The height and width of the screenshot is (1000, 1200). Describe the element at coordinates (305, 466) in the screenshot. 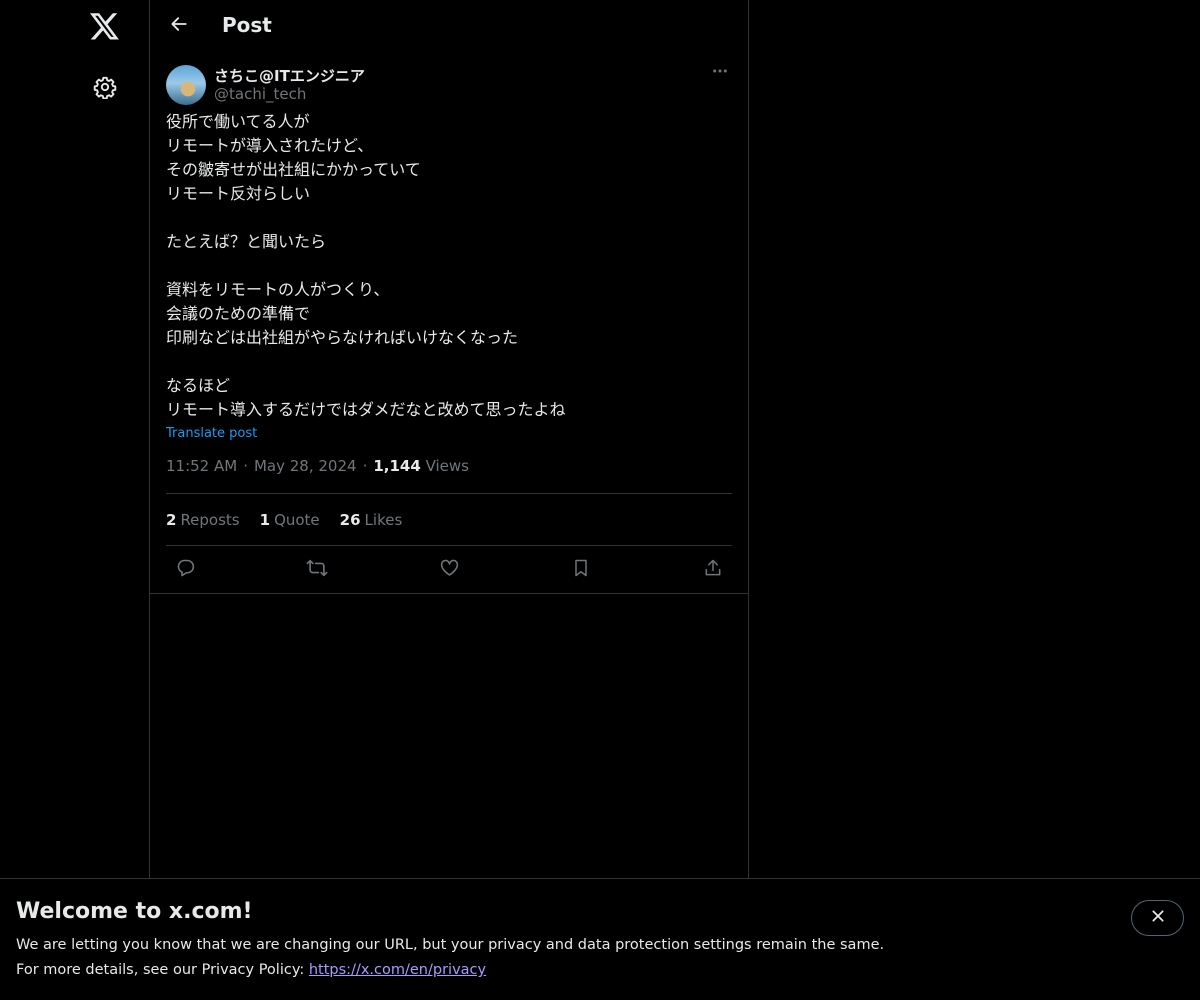

I see `tweet-date: May 28, 2024` at that location.